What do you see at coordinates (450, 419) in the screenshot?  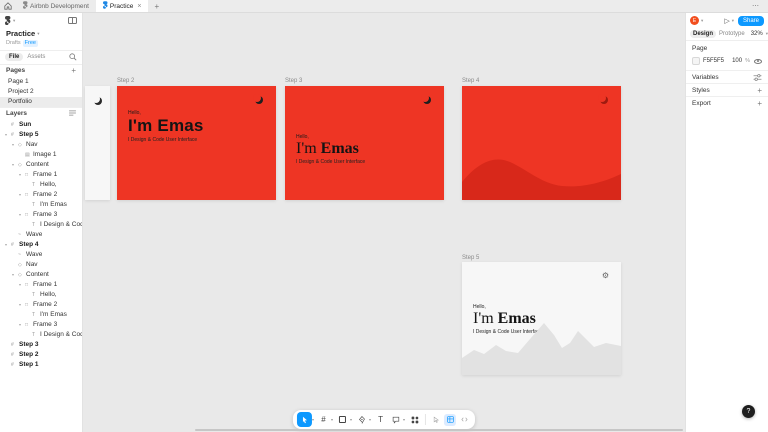 I see `grid-toggle-icon` at bounding box center [450, 419].